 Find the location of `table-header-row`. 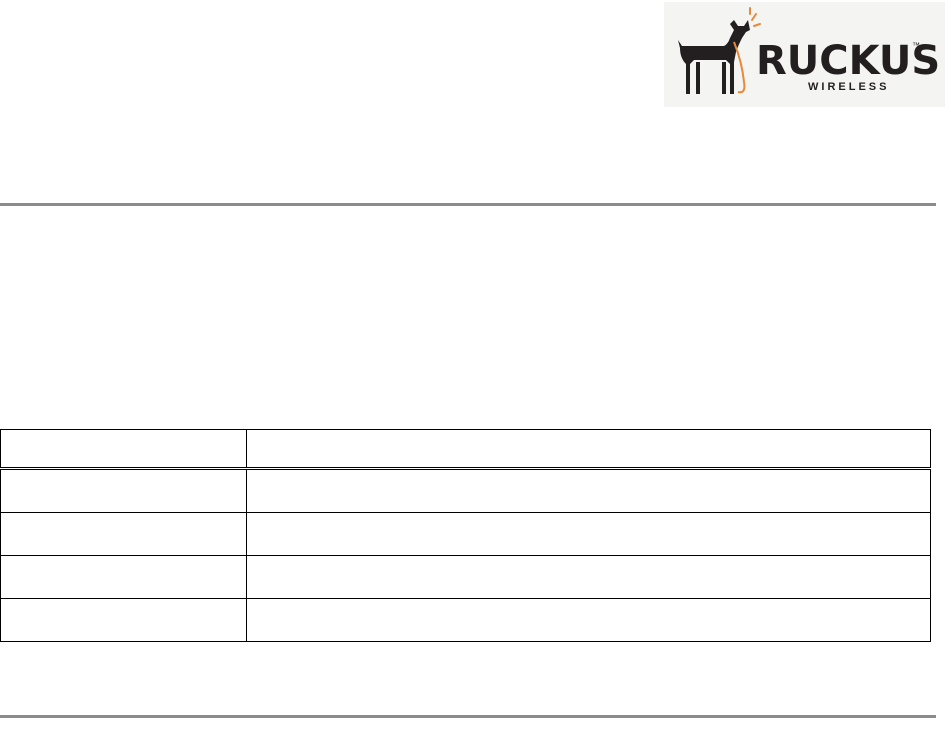

table-header-row is located at coordinates (465, 449).